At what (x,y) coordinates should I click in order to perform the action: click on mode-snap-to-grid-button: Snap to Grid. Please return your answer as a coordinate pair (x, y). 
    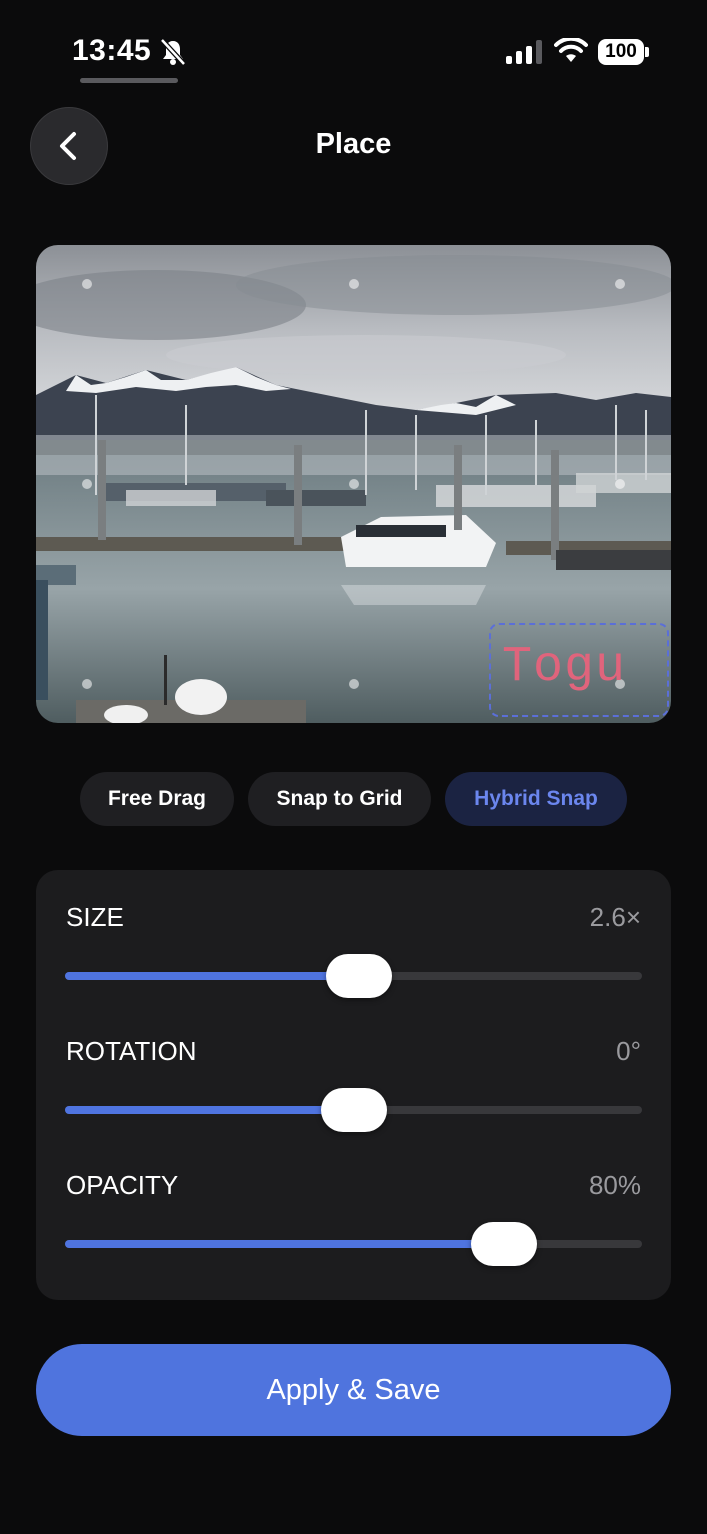
    Looking at the image, I should click on (339, 799).